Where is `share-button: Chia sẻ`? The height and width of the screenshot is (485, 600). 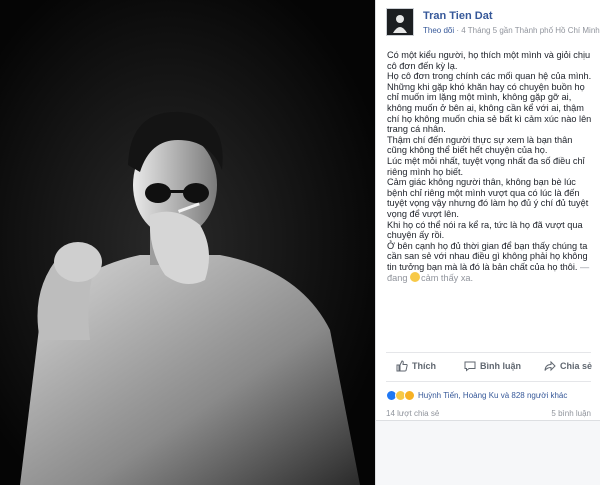
share-button: Chia sẻ is located at coordinates (568, 366).